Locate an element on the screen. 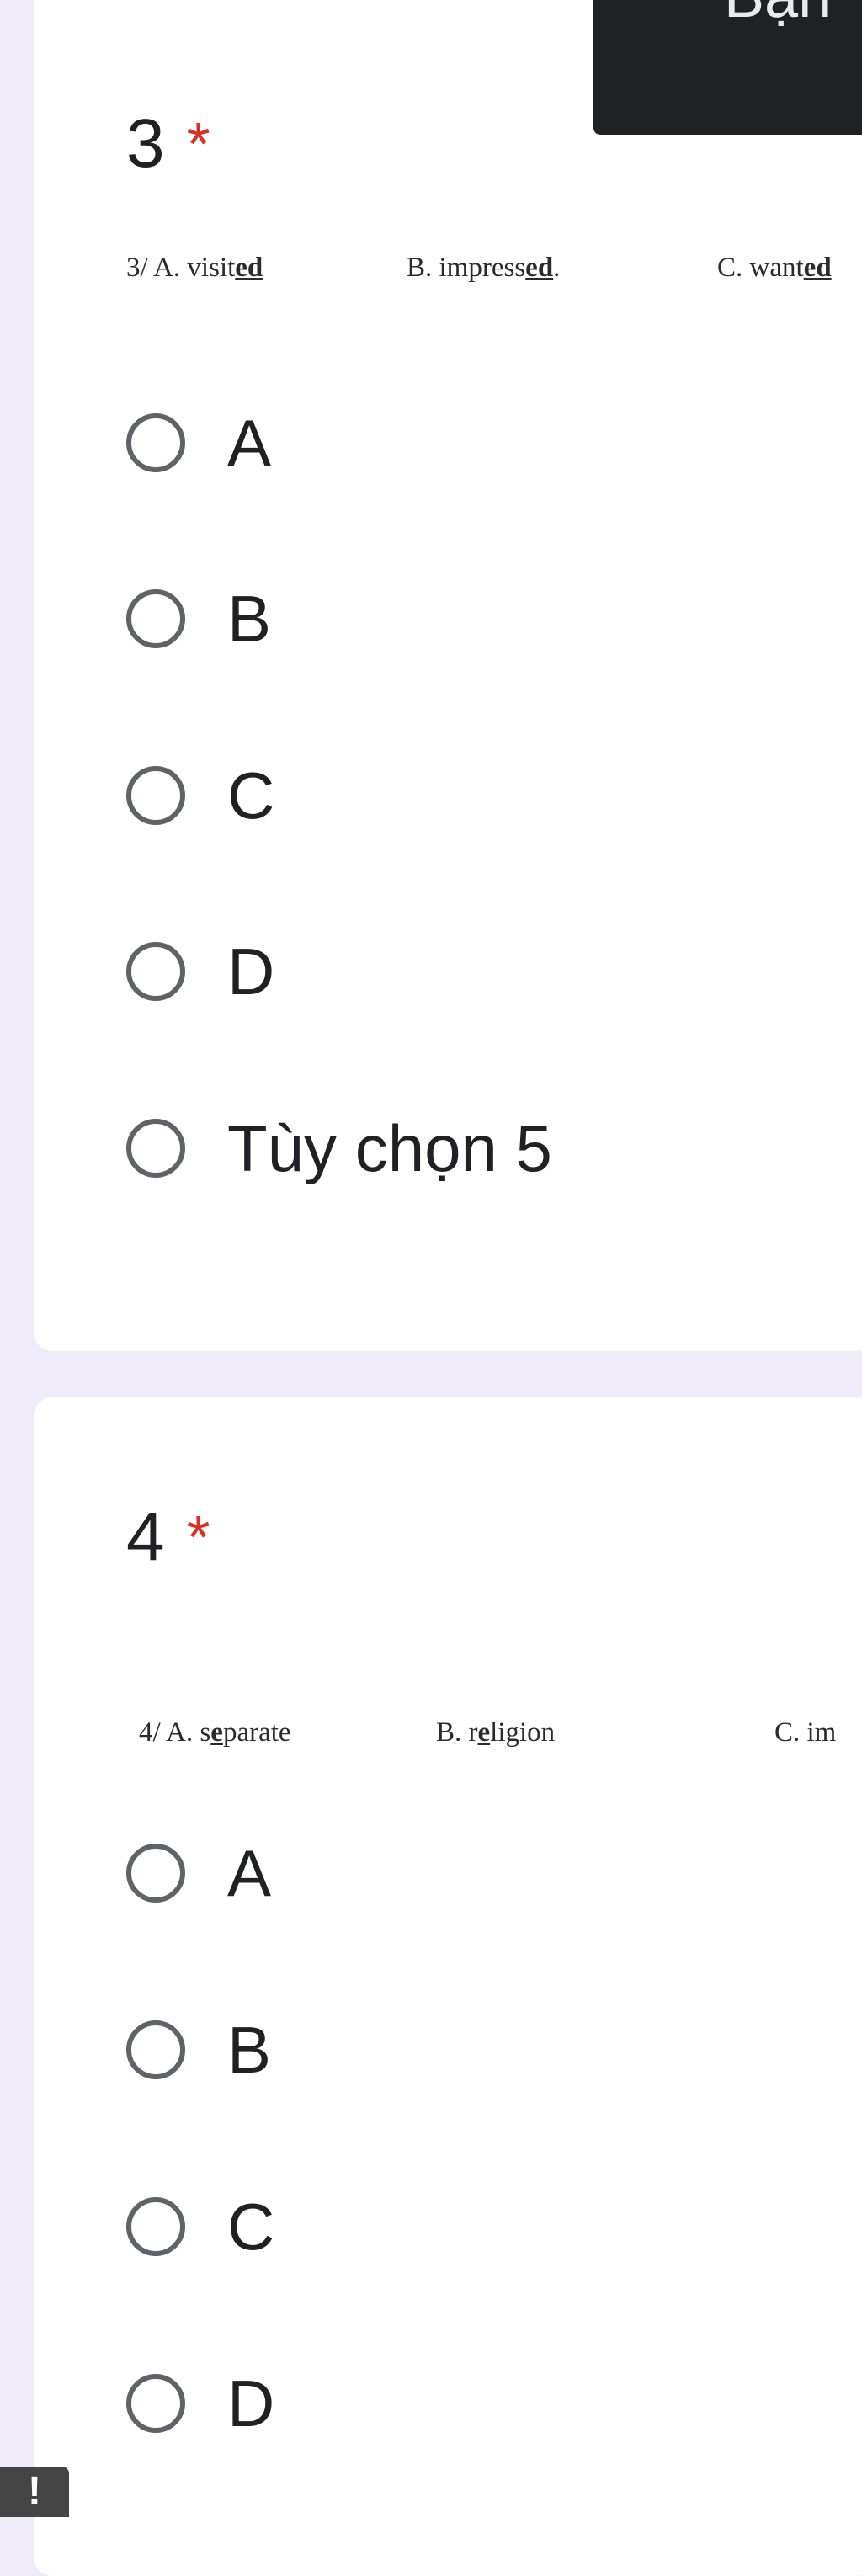 This screenshot has height=2576, width=862. account-bar: Bạn is located at coordinates (727, 67).